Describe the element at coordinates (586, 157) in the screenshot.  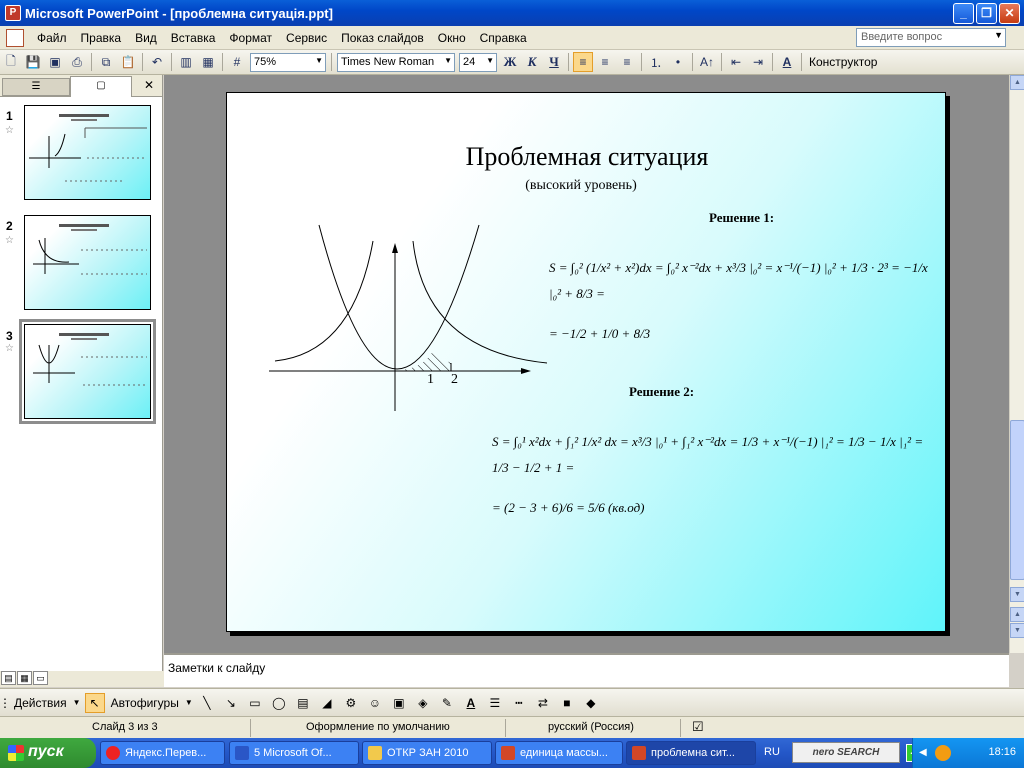
I see `slide-title: Проблемная ситуация` at that location.